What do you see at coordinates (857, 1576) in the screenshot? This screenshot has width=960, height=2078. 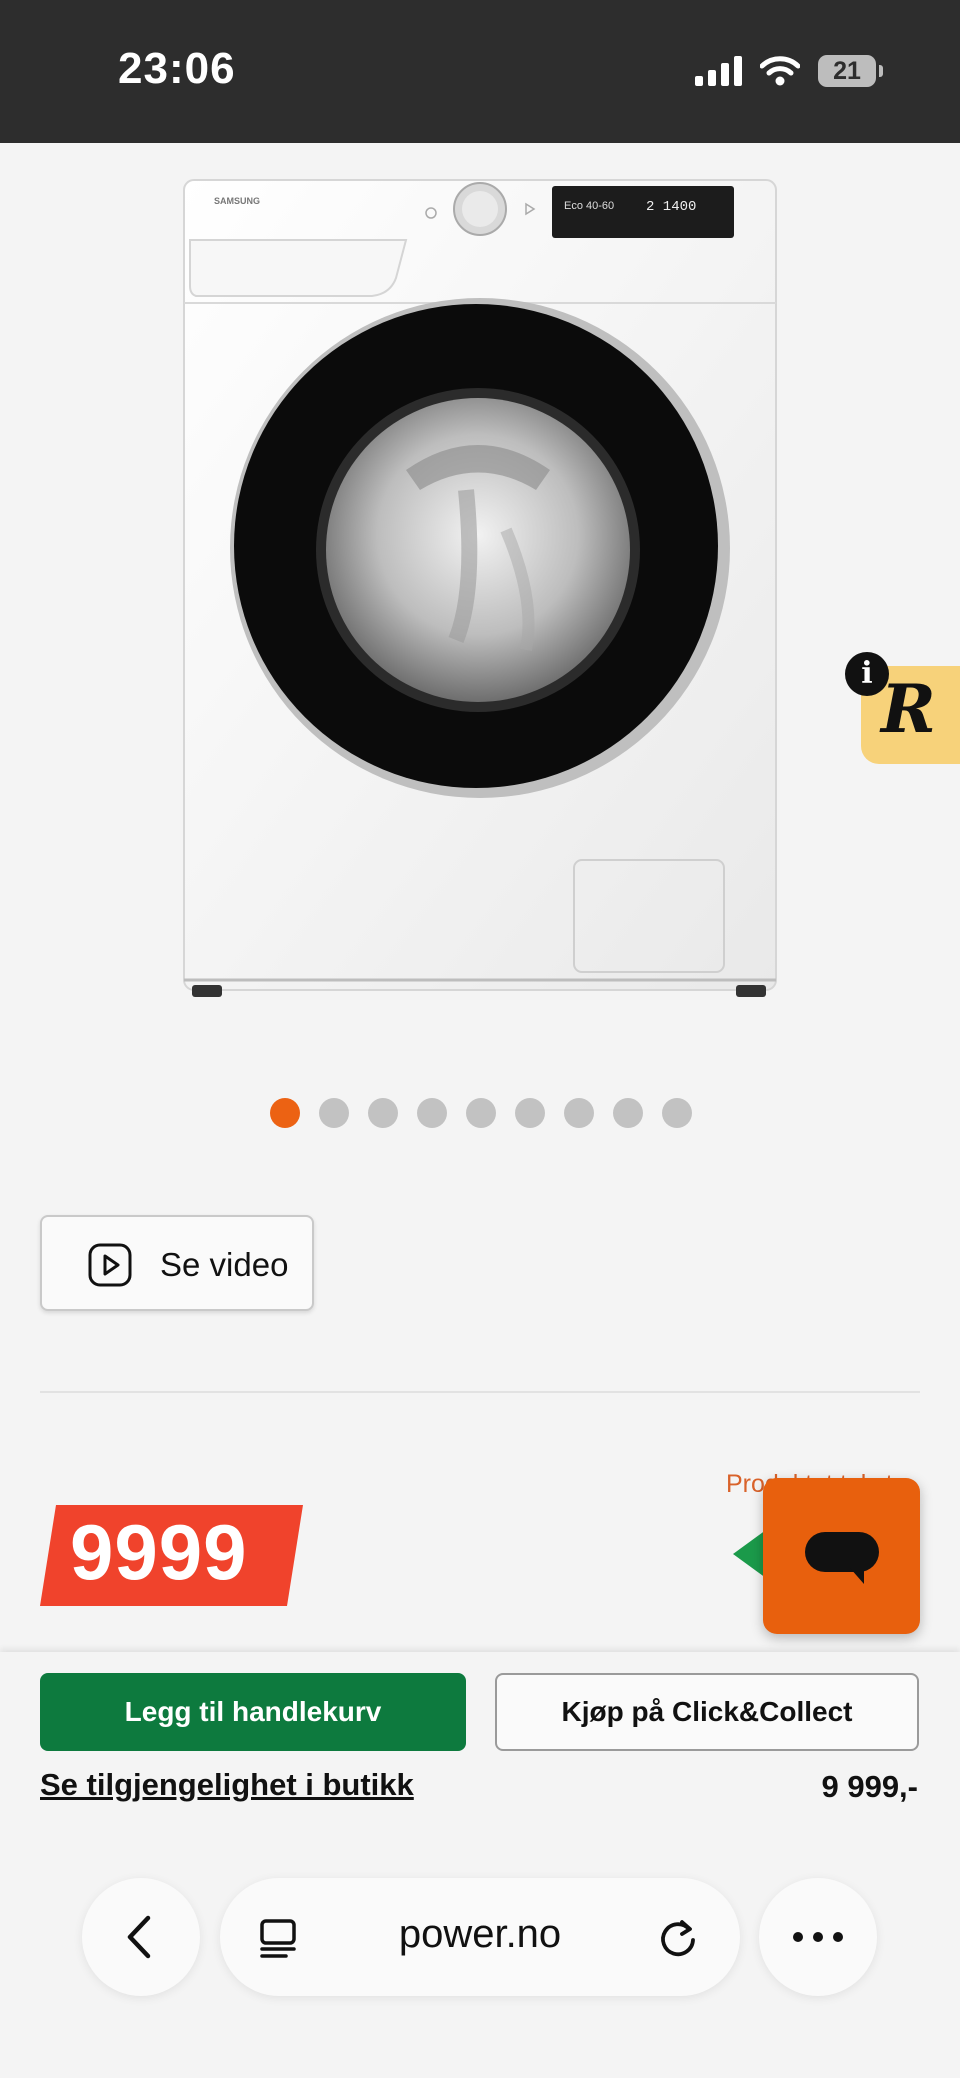 I see `chat-tail` at bounding box center [857, 1576].